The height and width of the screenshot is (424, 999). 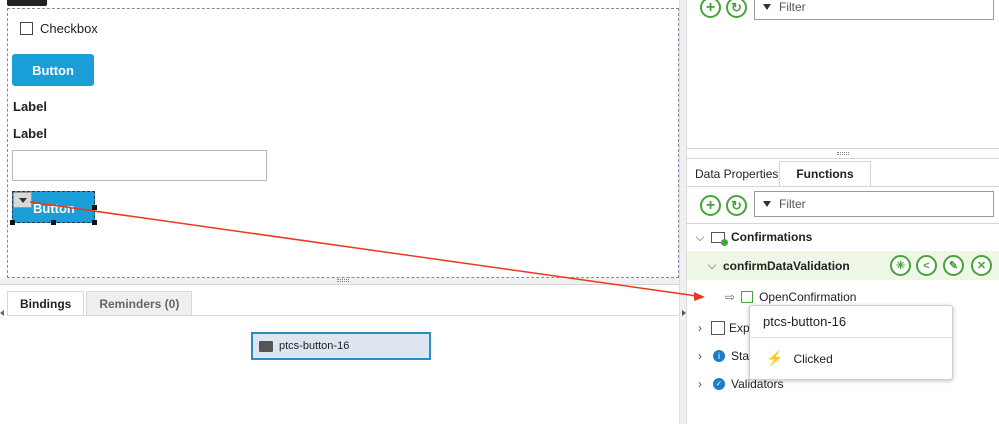 I want to click on tabs-underline, so click(x=843, y=186).